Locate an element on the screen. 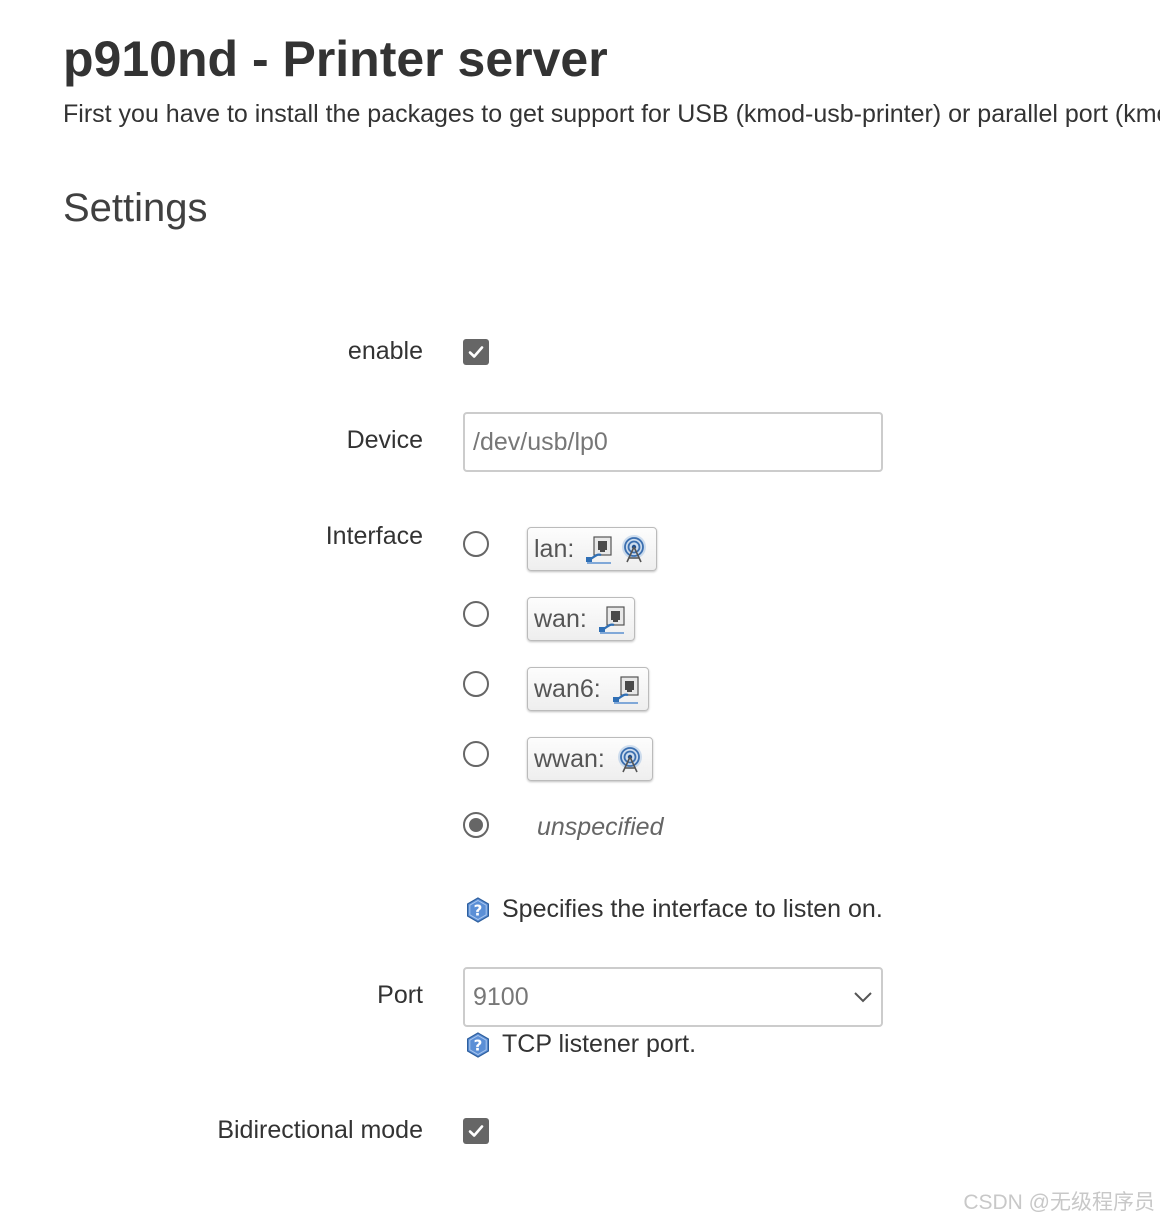 This screenshot has height=1220, width=1160. enable-checkbox is located at coordinates (476, 352).